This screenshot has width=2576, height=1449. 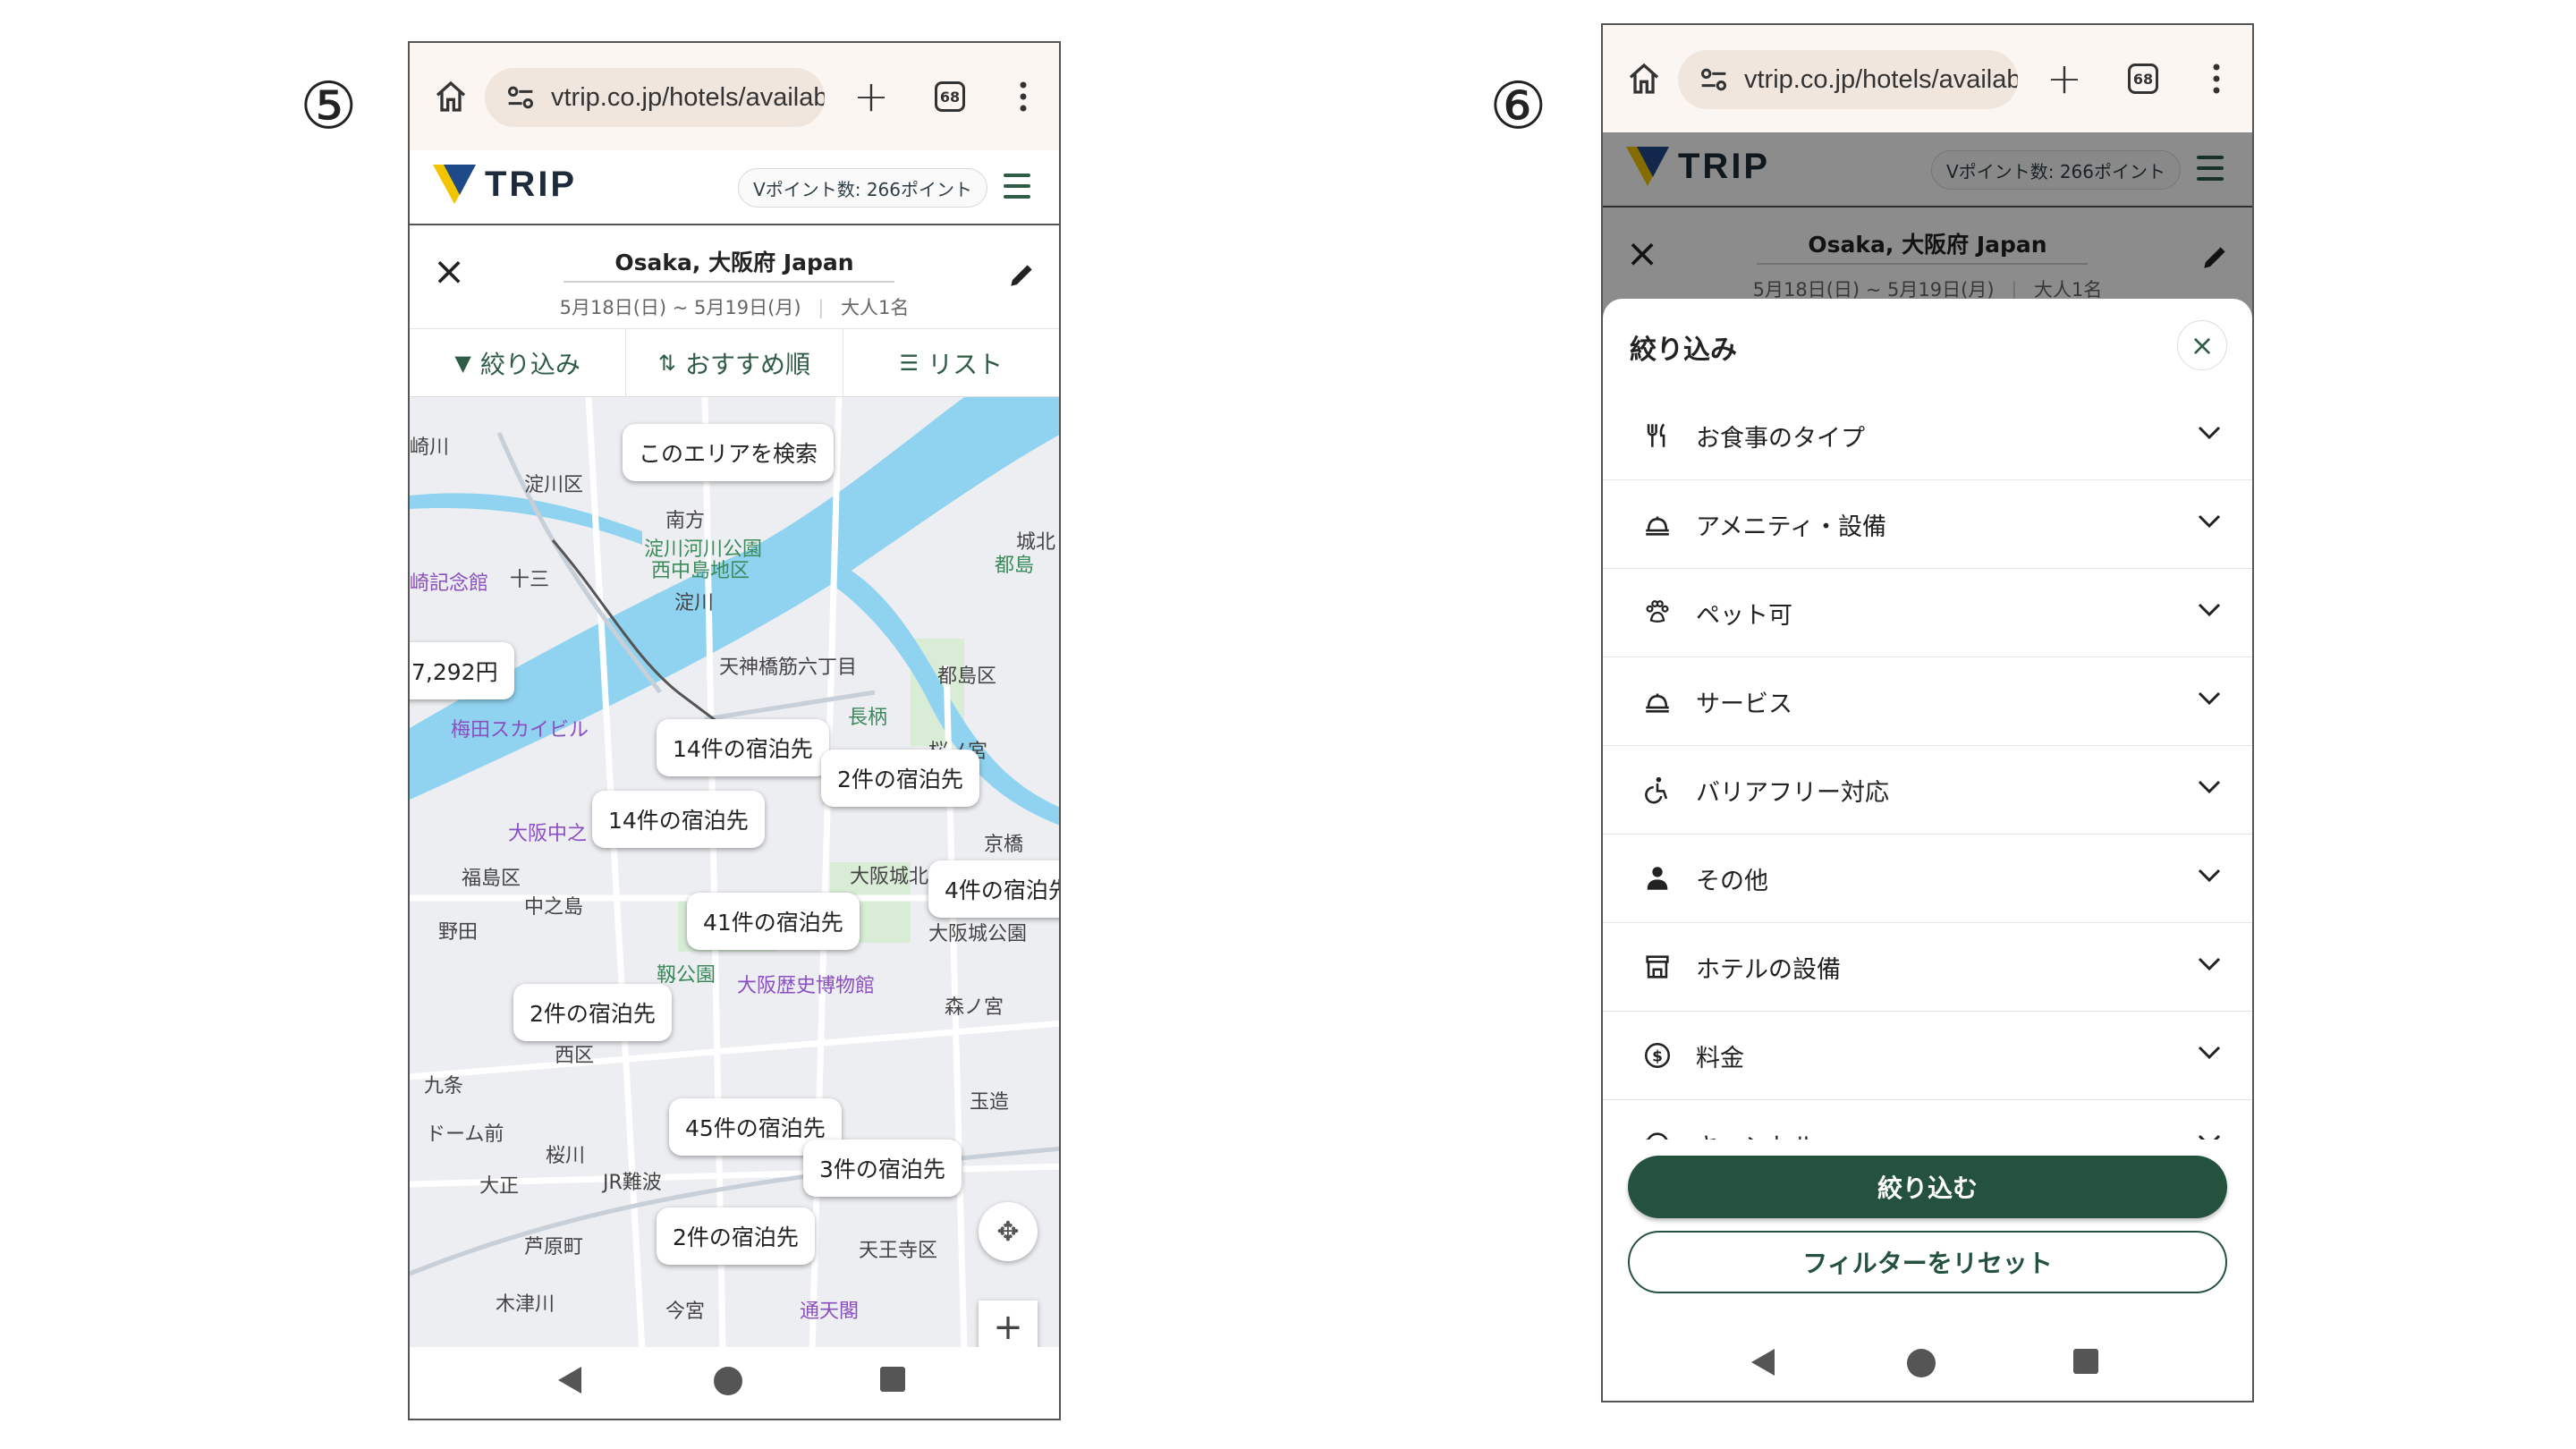 What do you see at coordinates (1927, 879) in the screenshot?
I see `filter-row-other: その他` at bounding box center [1927, 879].